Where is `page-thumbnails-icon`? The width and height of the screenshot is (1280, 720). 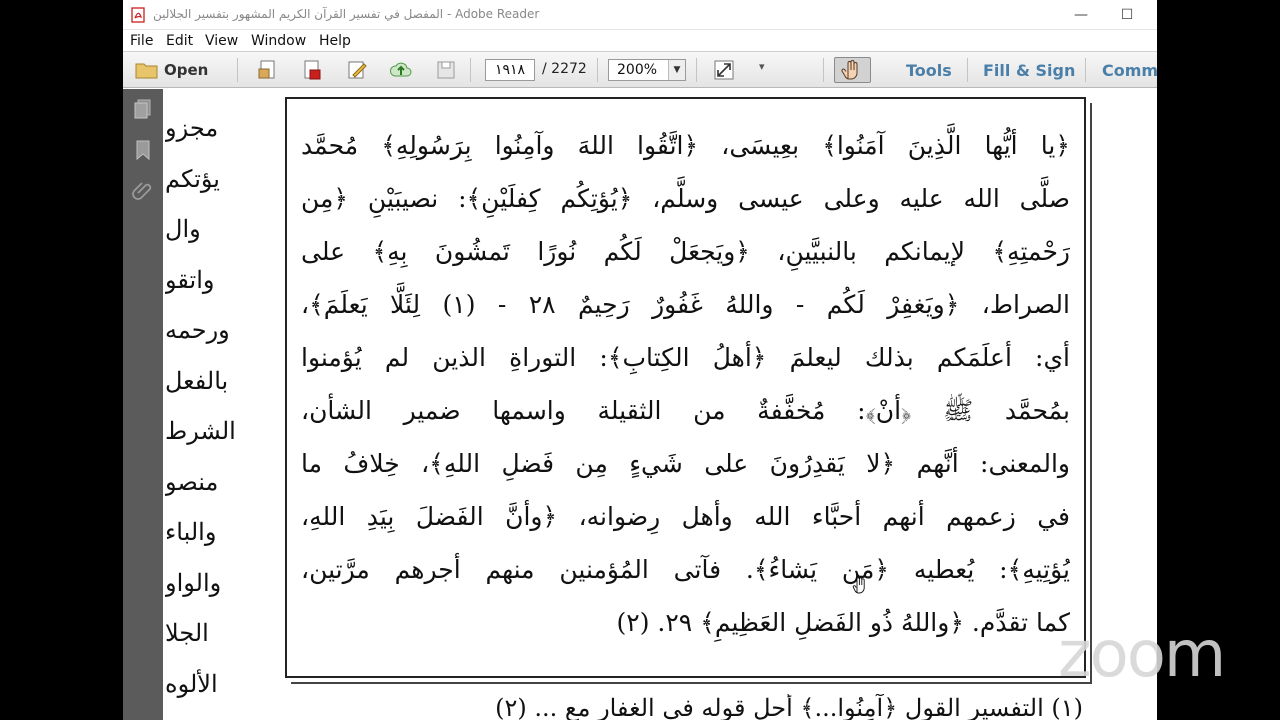 page-thumbnails-icon is located at coordinates (143, 109).